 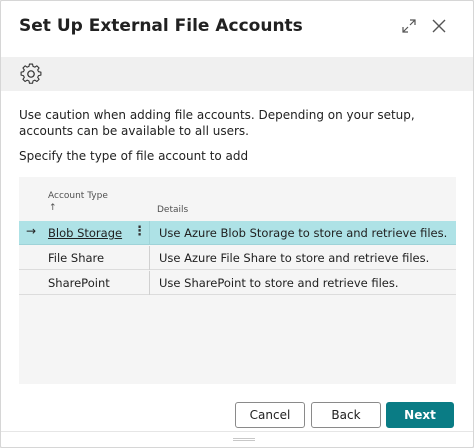 What do you see at coordinates (237, 199) in the screenshot?
I see `grid-header: Account Type ↑ Details` at bounding box center [237, 199].